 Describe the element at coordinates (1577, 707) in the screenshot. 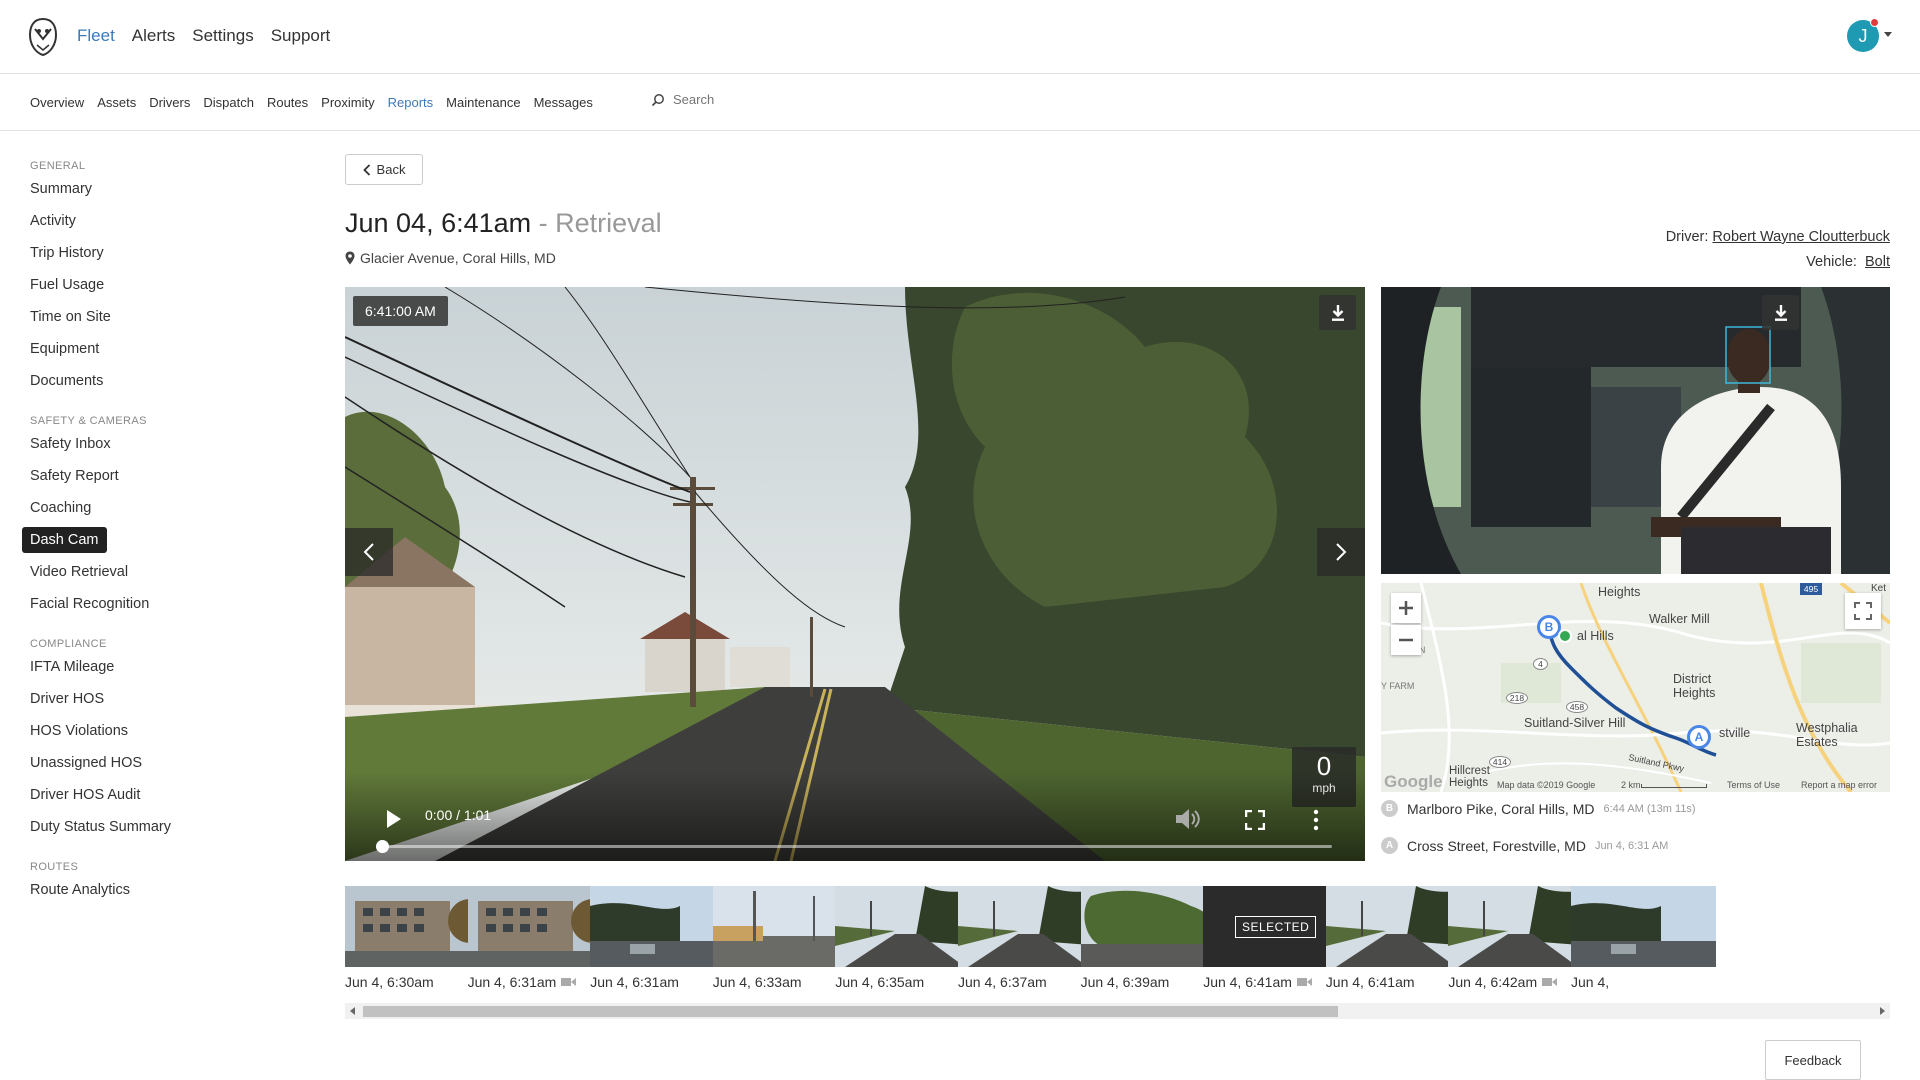

I see `map-shield-458: 458` at that location.